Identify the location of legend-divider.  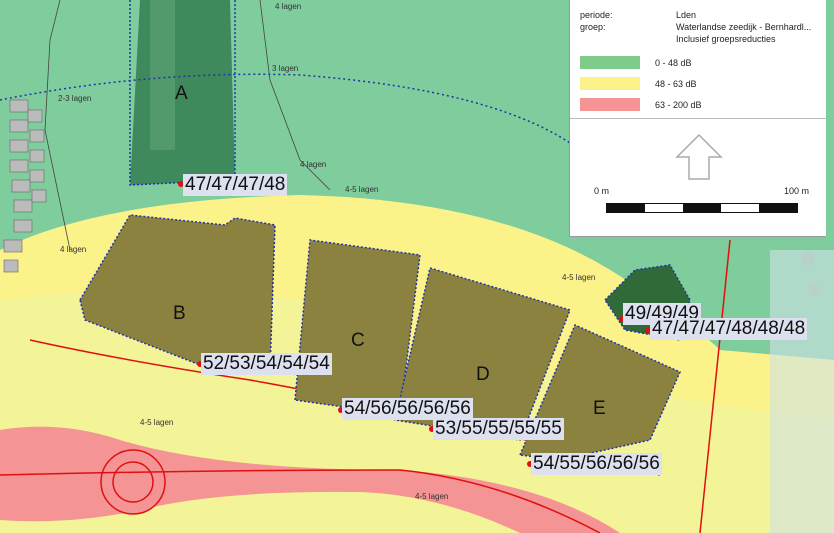
(698, 118).